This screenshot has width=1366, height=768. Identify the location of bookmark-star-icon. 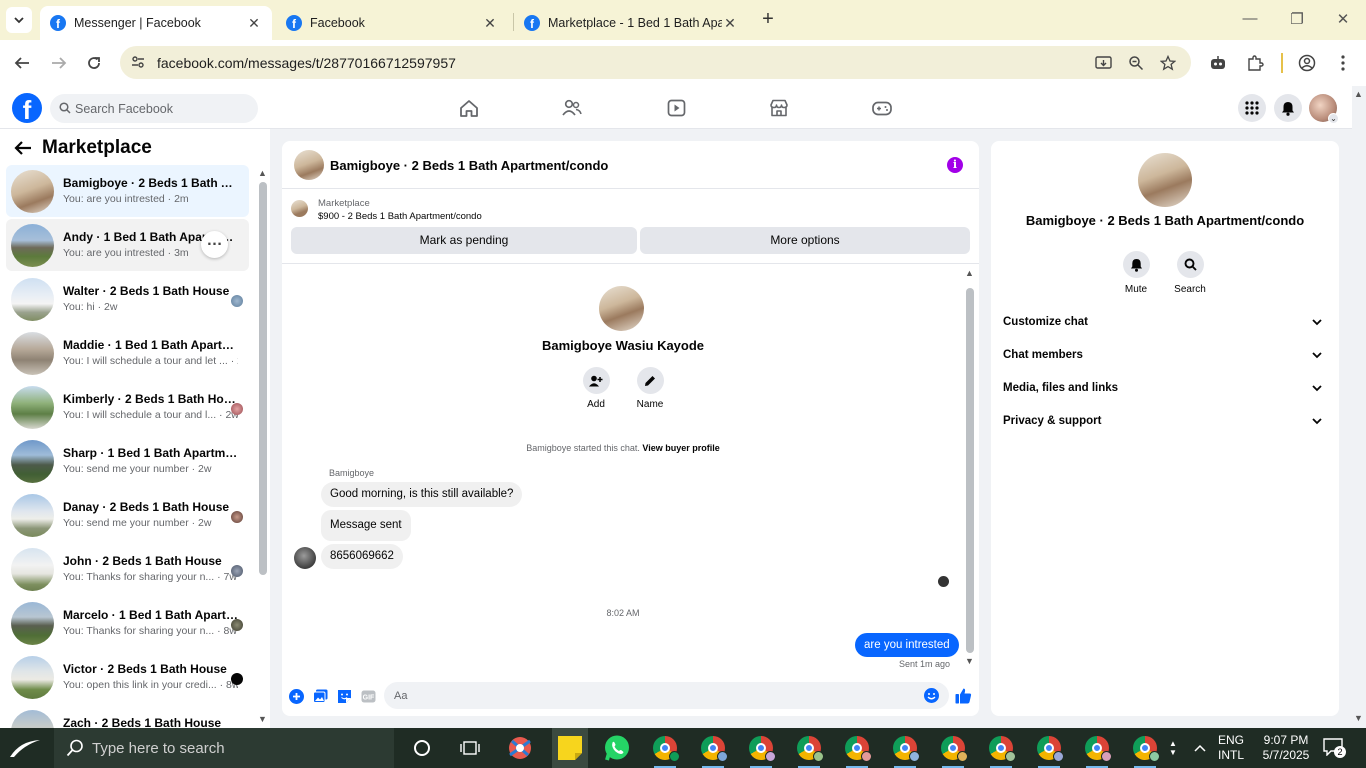
(1168, 63).